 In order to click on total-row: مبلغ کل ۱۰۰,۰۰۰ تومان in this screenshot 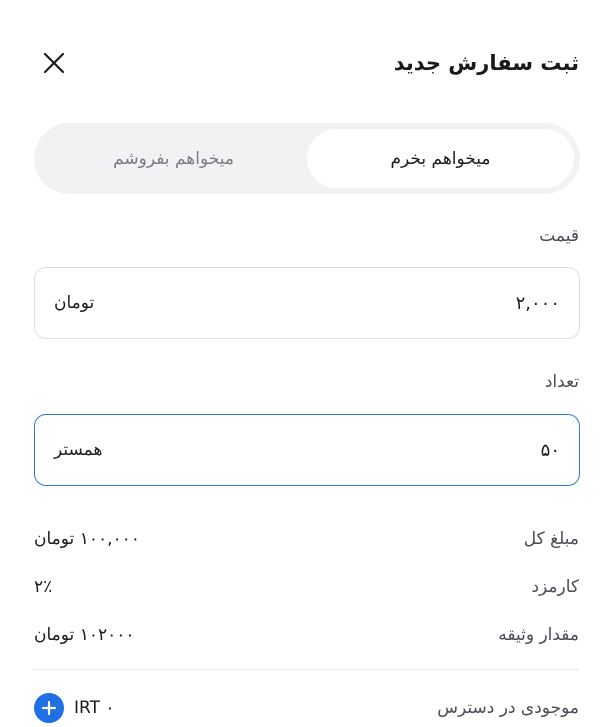, I will do `click(306, 539)`.